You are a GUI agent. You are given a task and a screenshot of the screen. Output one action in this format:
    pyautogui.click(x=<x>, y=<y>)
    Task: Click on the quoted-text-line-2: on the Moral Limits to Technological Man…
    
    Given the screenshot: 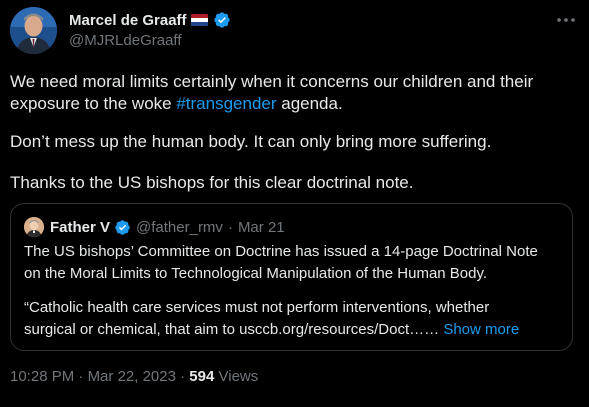 What is the action you would take?
    pyautogui.click(x=256, y=273)
    